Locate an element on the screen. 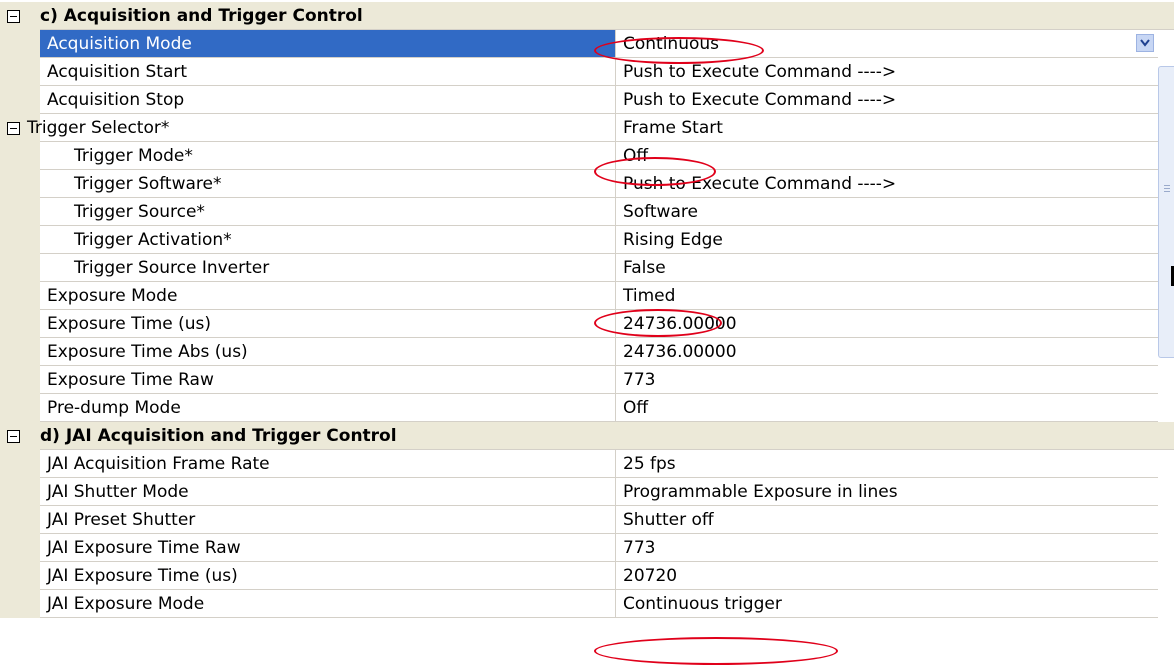 The width and height of the screenshot is (1174, 668). property-row-jai-exposure-time-us: JAI Exposure Time (us) 20720 is located at coordinates (587, 576).